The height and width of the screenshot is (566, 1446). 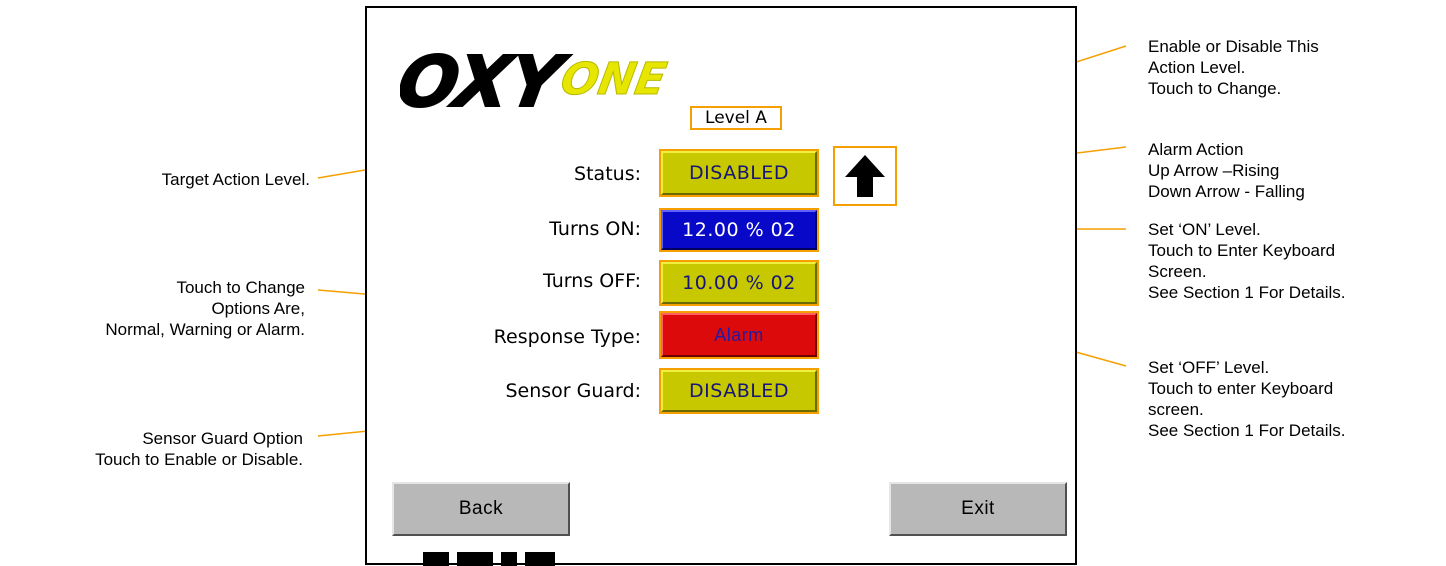 I want to click on logo-oxy-text: OXY, so click(x=487, y=80).